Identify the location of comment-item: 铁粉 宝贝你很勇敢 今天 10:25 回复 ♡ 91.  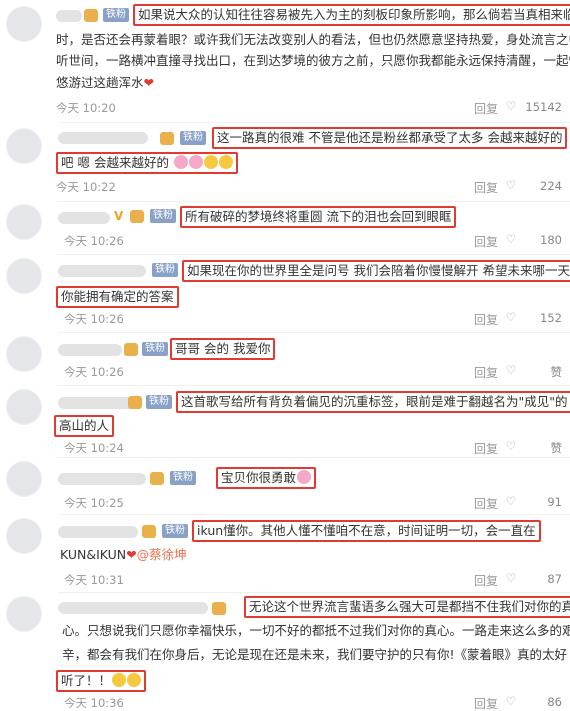
(285, 486).